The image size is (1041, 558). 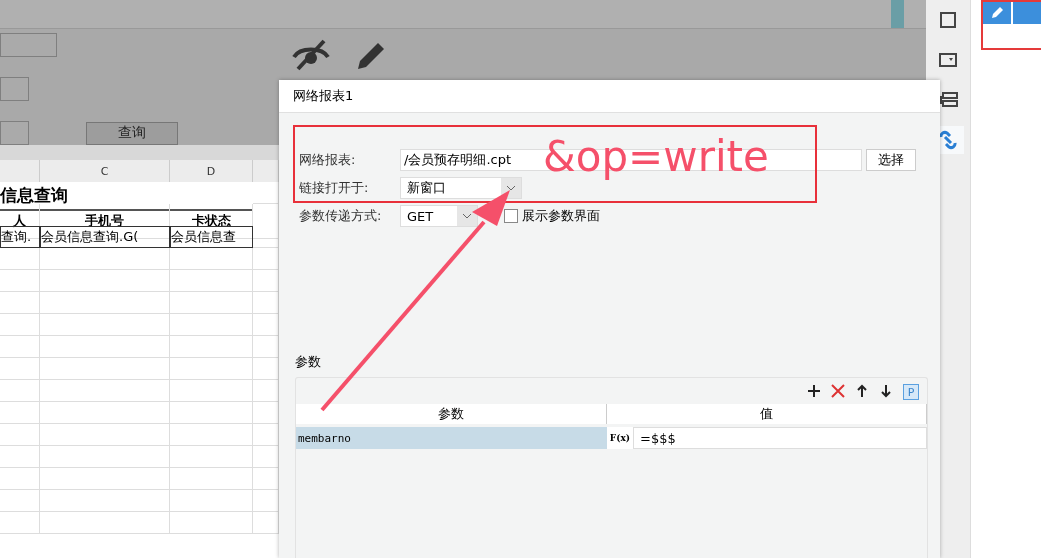 What do you see at coordinates (561, 216) in the screenshot?
I see `checkbox-label: 展示参数界面` at bounding box center [561, 216].